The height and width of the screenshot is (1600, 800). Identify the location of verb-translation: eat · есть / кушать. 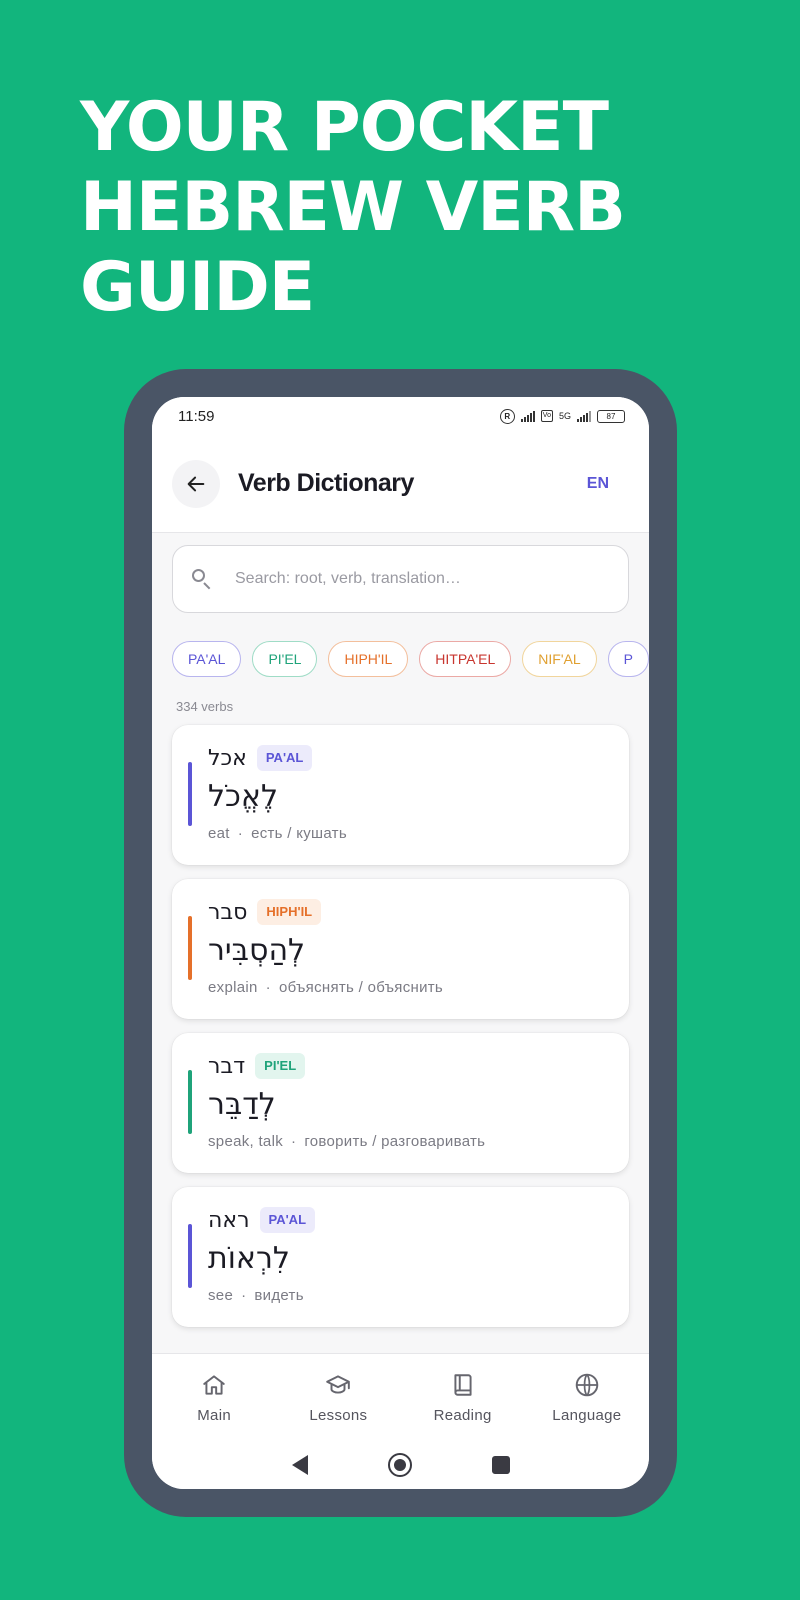
(277, 833).